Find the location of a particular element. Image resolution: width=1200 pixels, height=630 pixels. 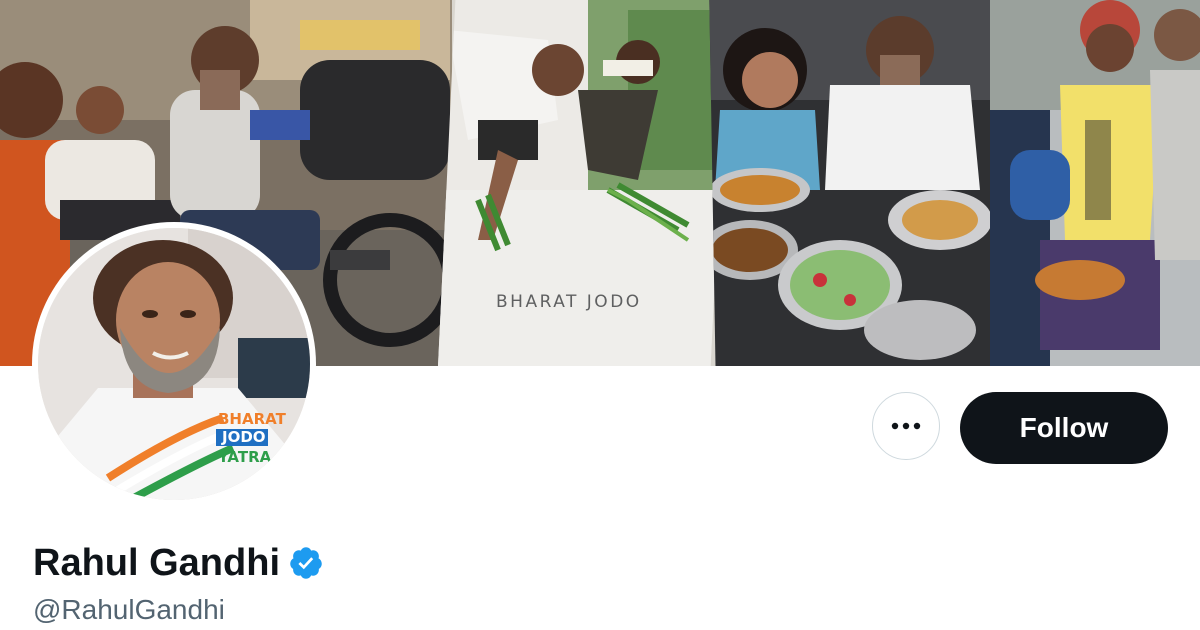

display-name: Rahul Gandhi is located at coordinates (156, 563).